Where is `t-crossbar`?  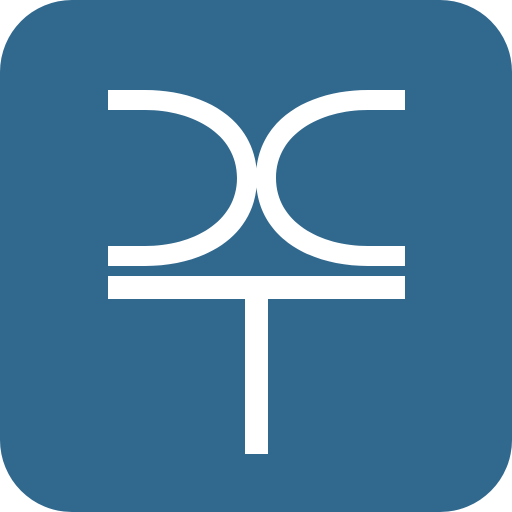
t-crossbar is located at coordinates (256, 287).